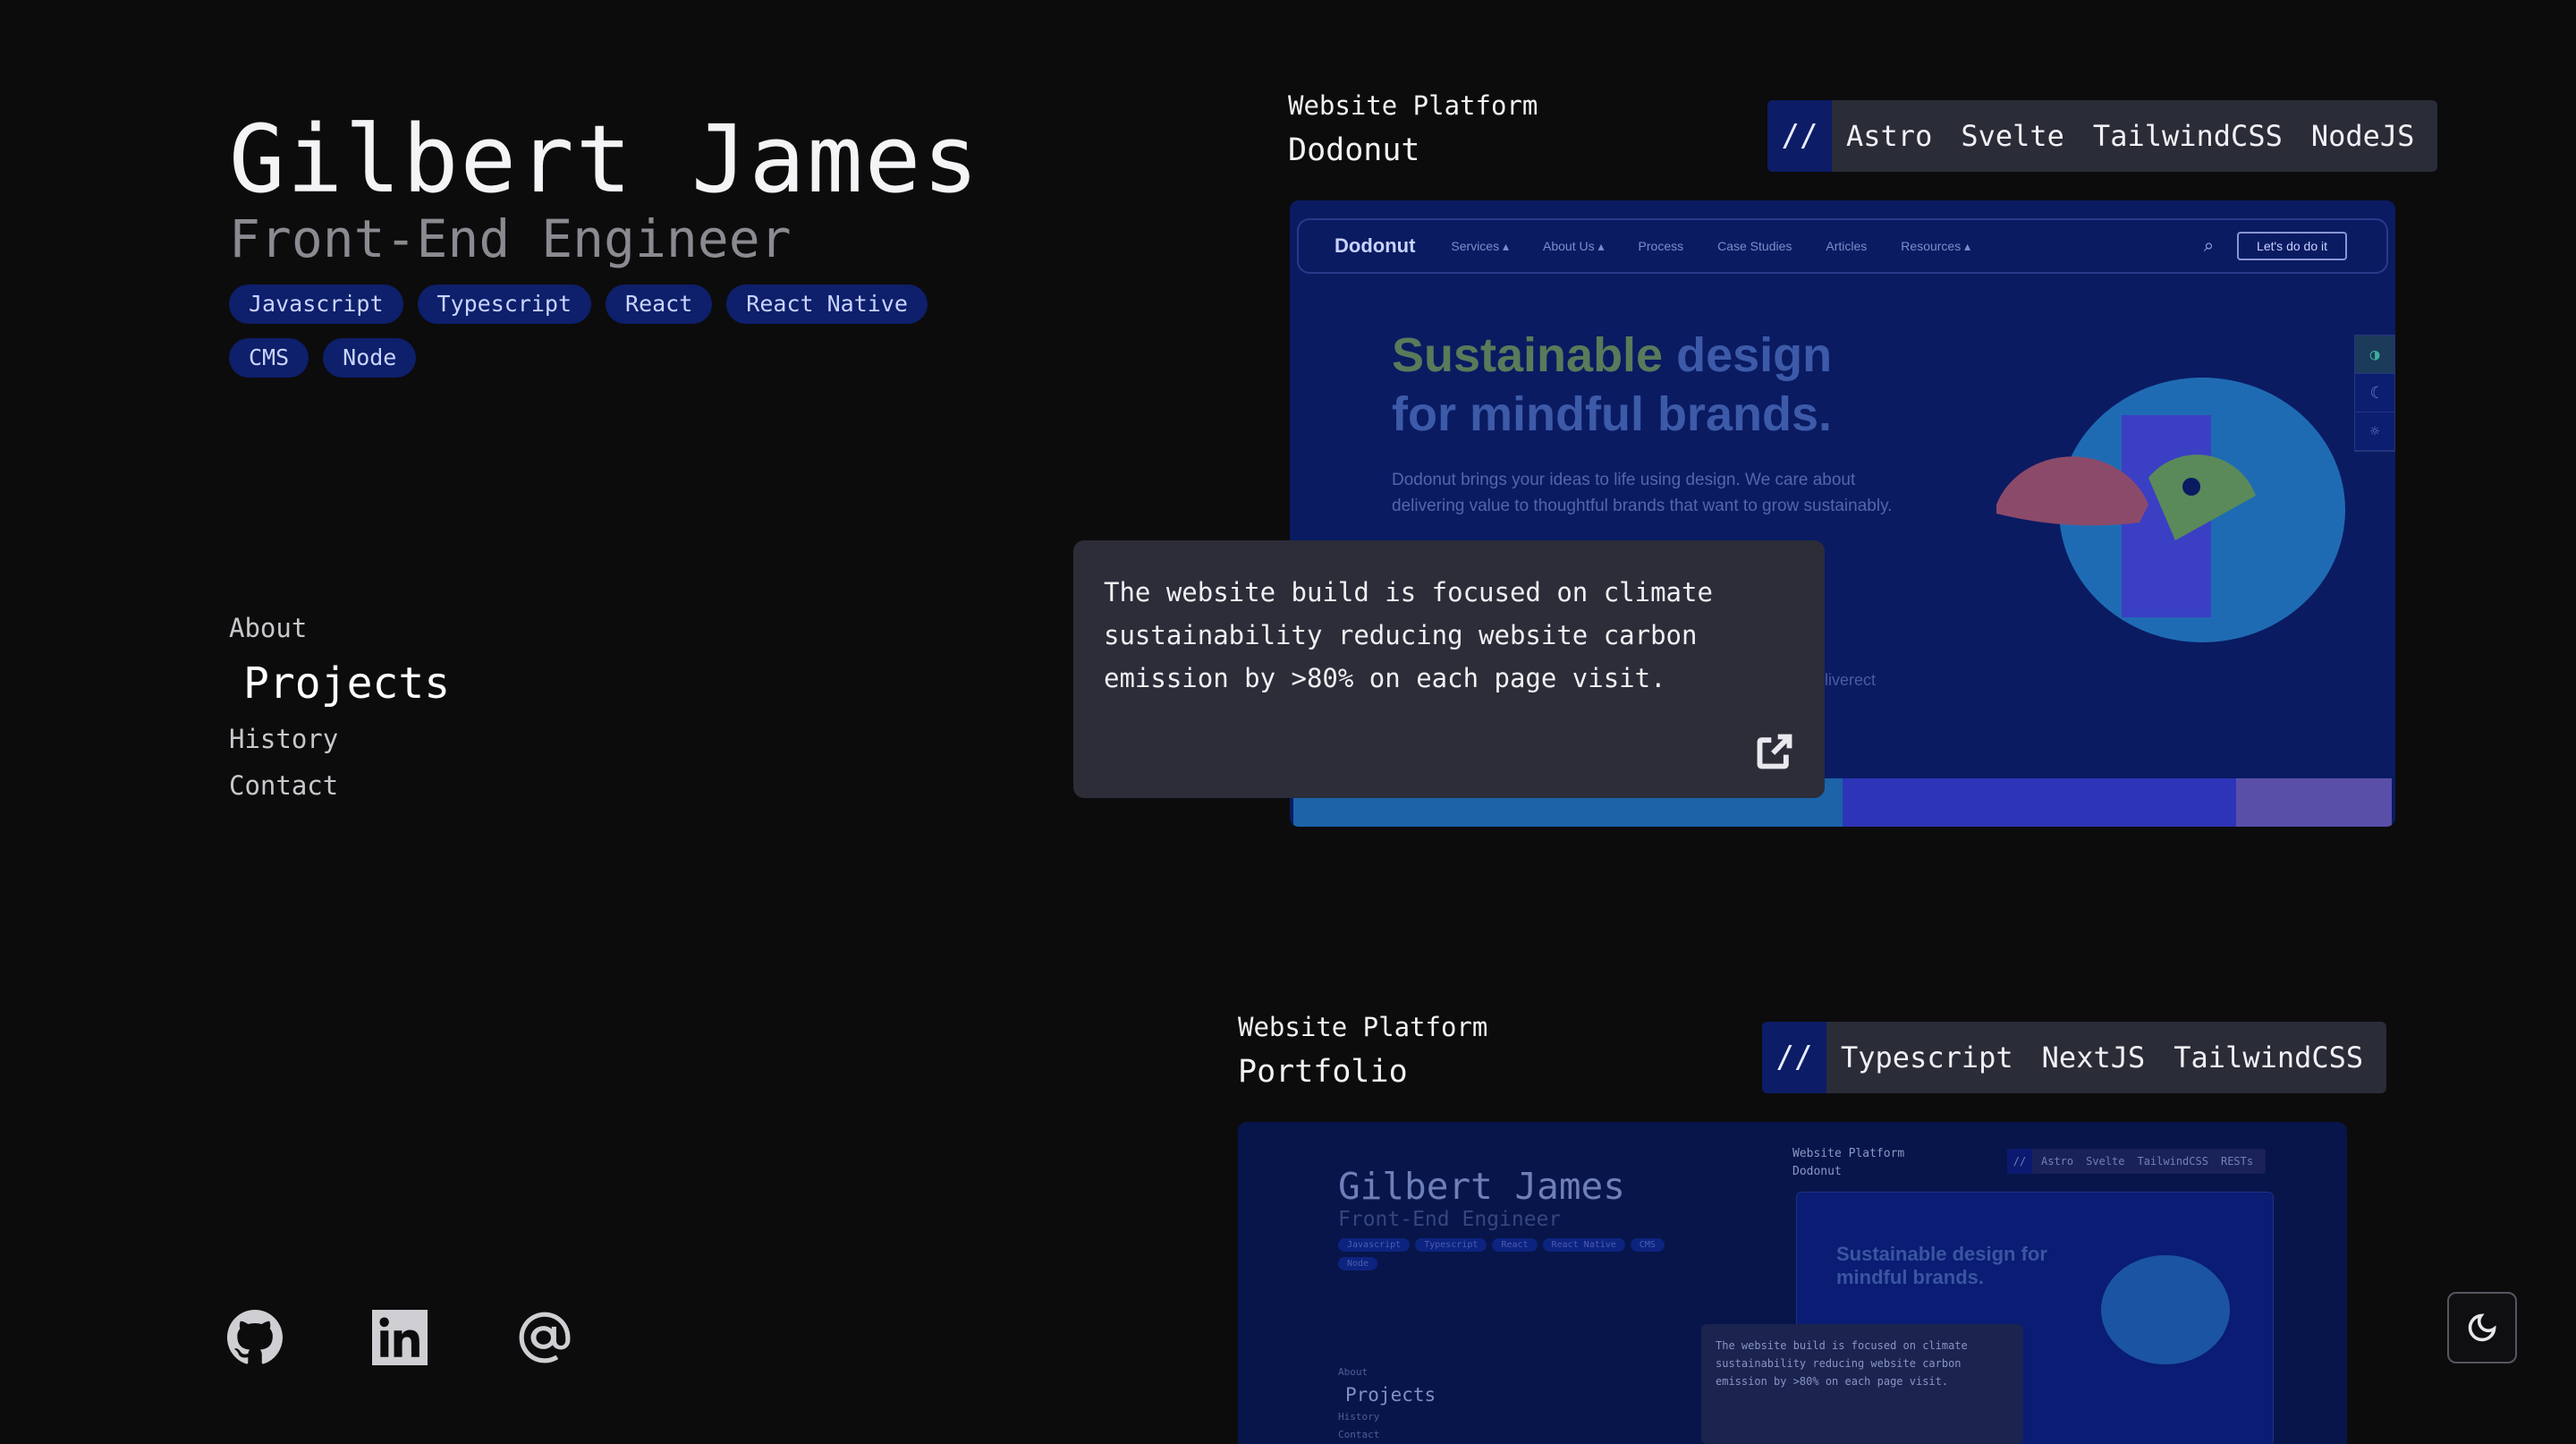 The width and height of the screenshot is (2576, 1444). Describe the element at coordinates (1387, 1403) in the screenshot. I see `preview-nav: About Projects History Contact` at that location.